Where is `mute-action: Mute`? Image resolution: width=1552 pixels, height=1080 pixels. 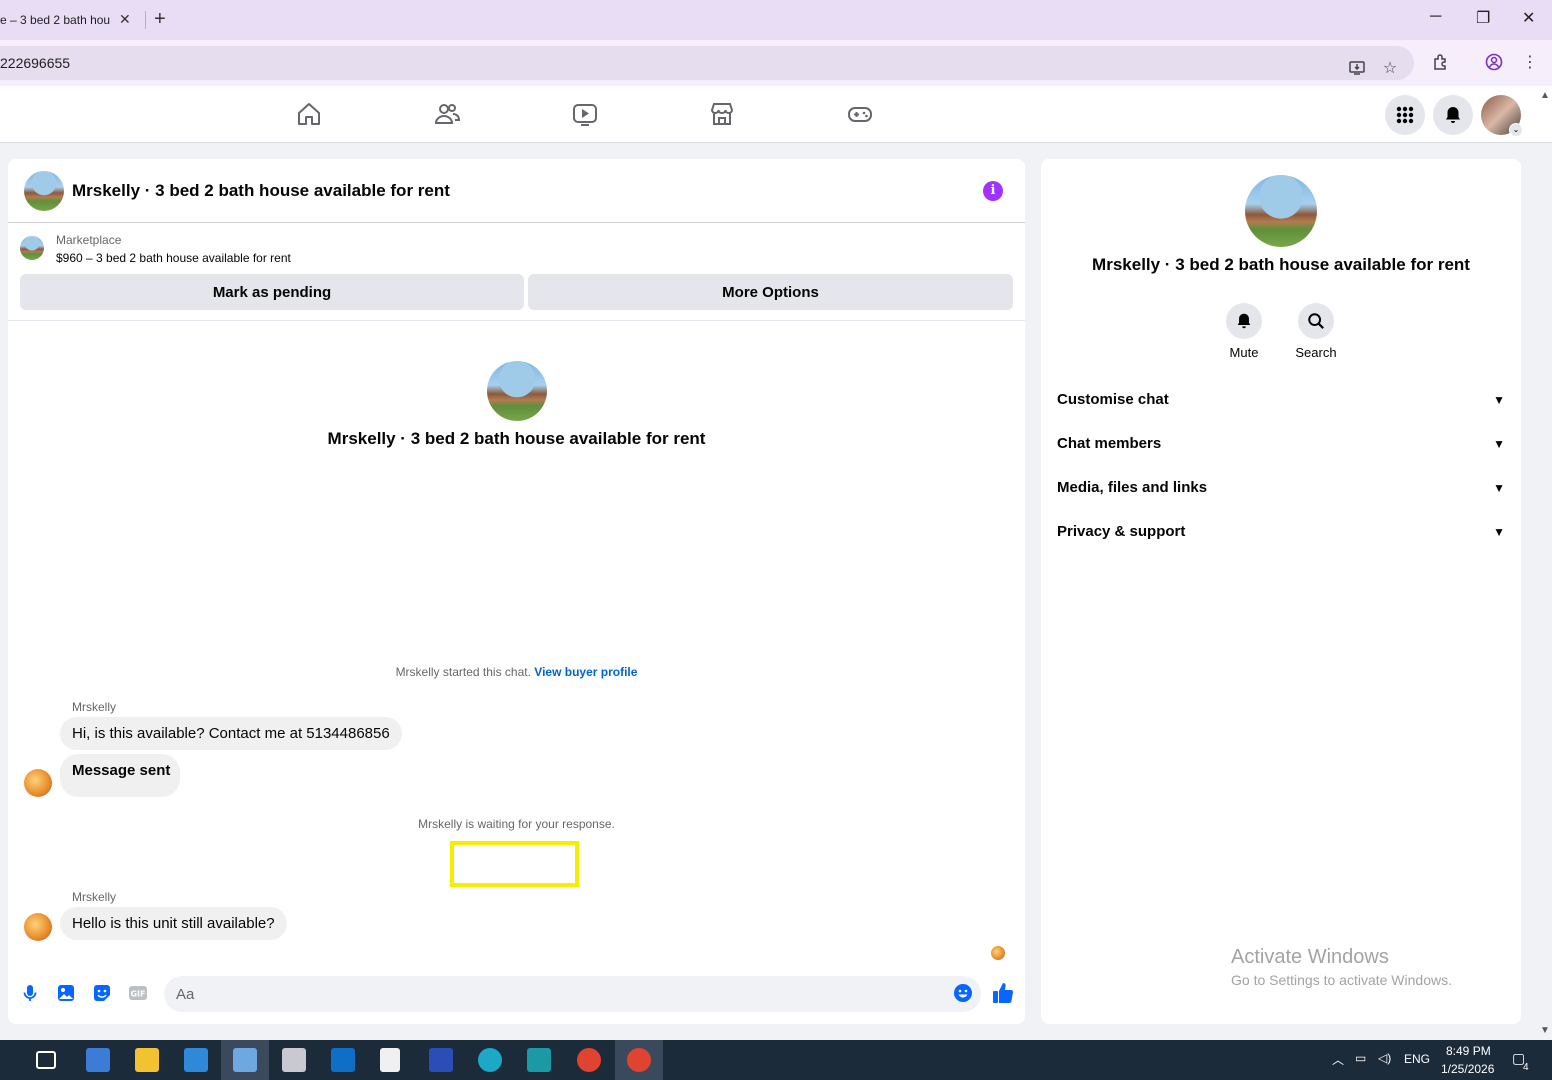
mute-action: Mute is located at coordinates (1244, 331).